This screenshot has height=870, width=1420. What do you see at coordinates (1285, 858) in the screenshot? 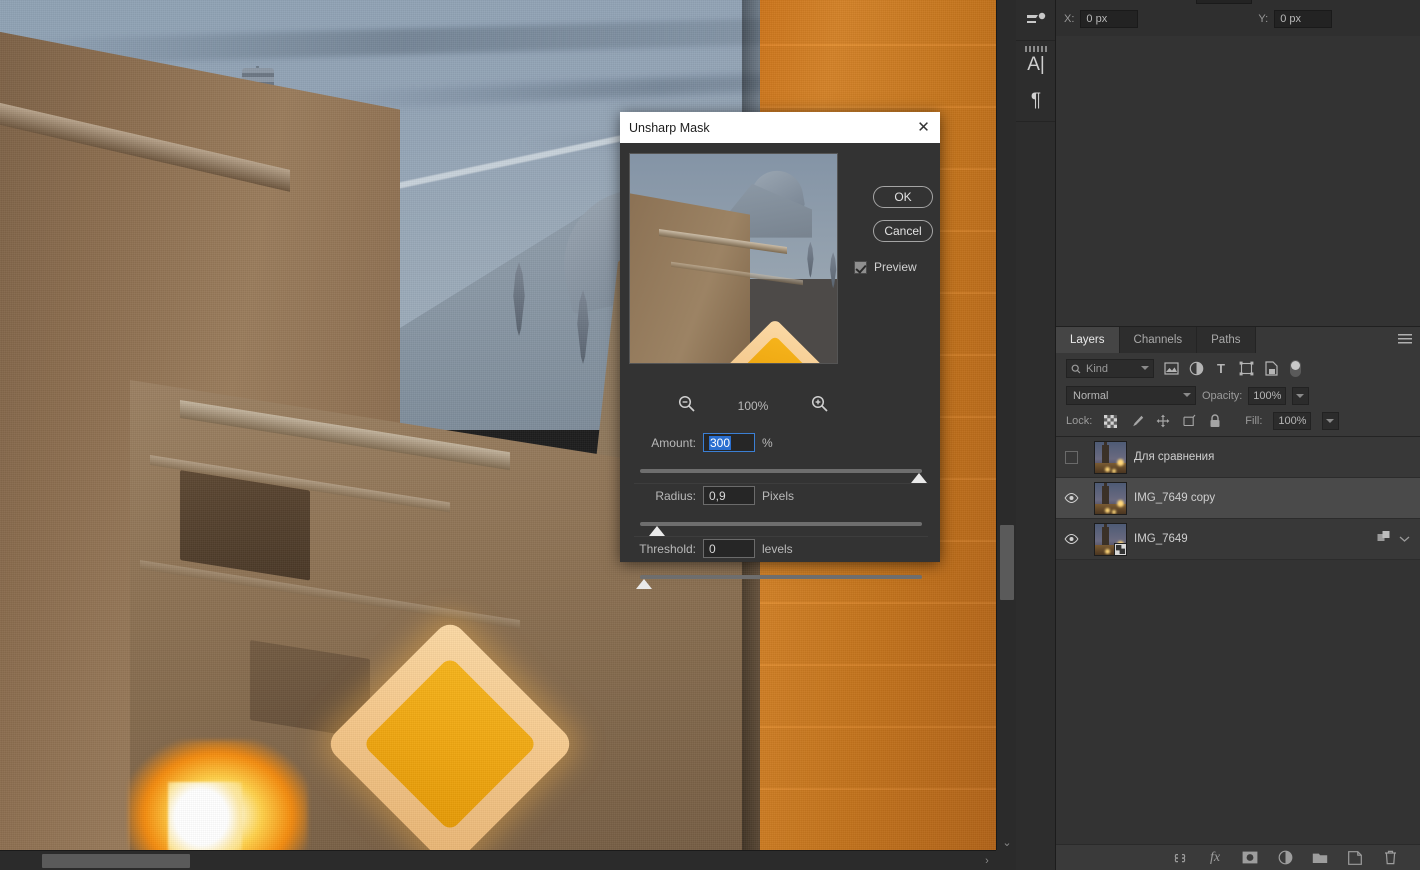
I see `new-adjustment-layer-icon` at bounding box center [1285, 858].